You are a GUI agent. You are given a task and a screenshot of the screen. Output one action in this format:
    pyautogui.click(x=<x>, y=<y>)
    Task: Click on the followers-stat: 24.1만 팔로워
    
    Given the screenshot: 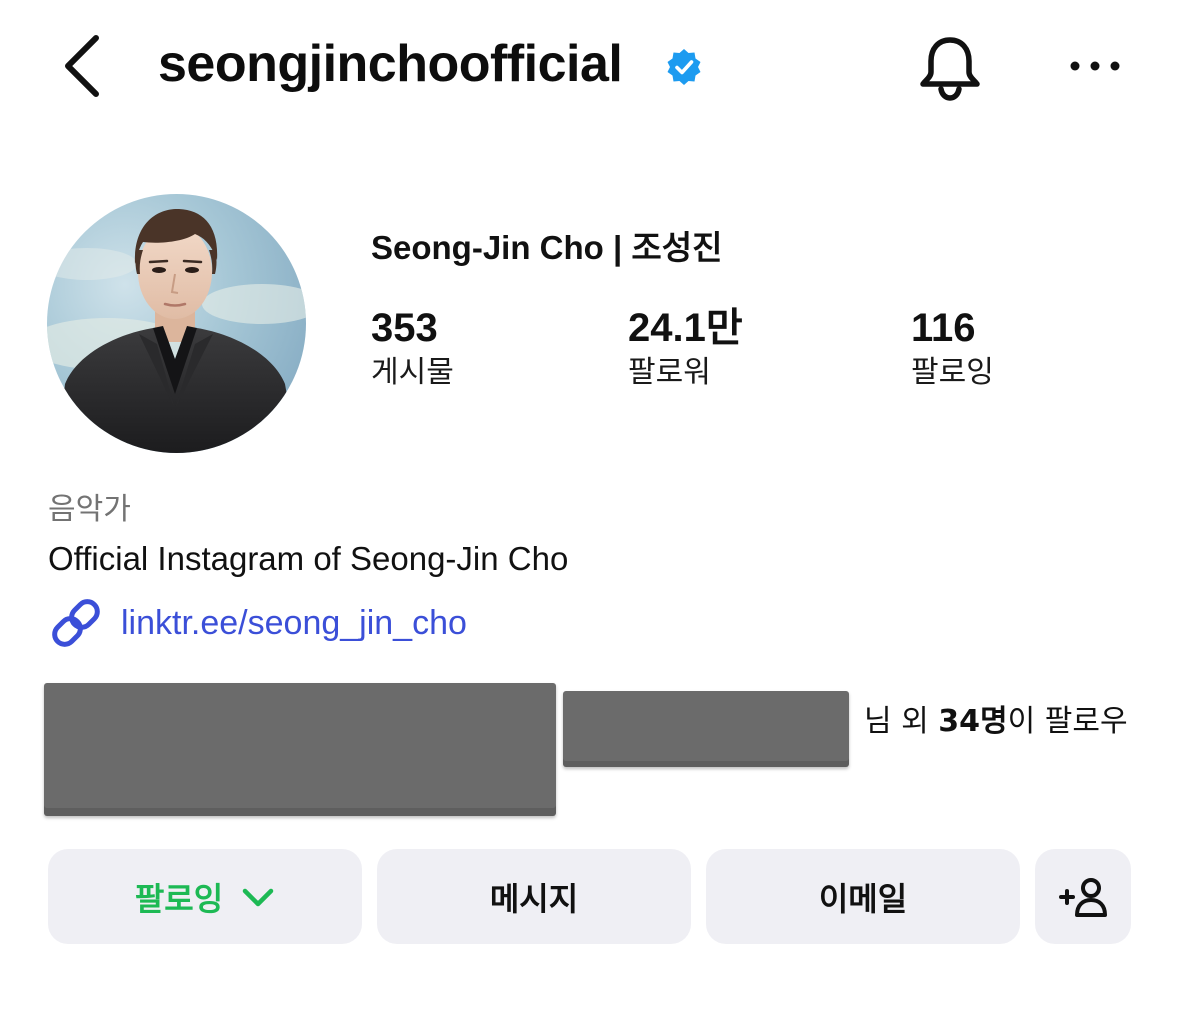 What is the action you would take?
    pyautogui.click(x=685, y=349)
    